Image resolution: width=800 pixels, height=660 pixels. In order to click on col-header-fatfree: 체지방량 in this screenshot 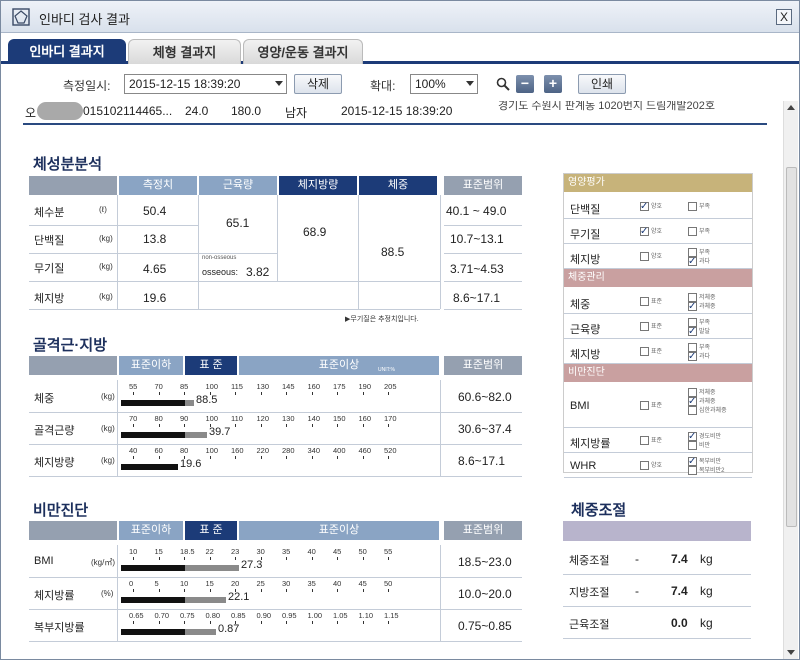, I will do `click(318, 185)`.